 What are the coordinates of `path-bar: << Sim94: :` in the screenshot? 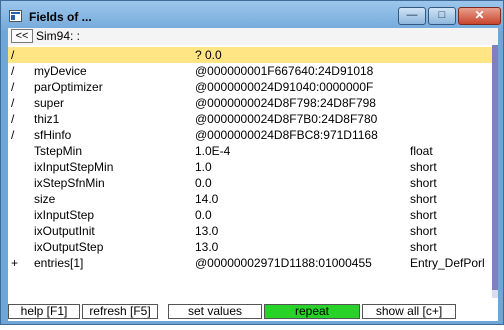 It's located at (253, 36).